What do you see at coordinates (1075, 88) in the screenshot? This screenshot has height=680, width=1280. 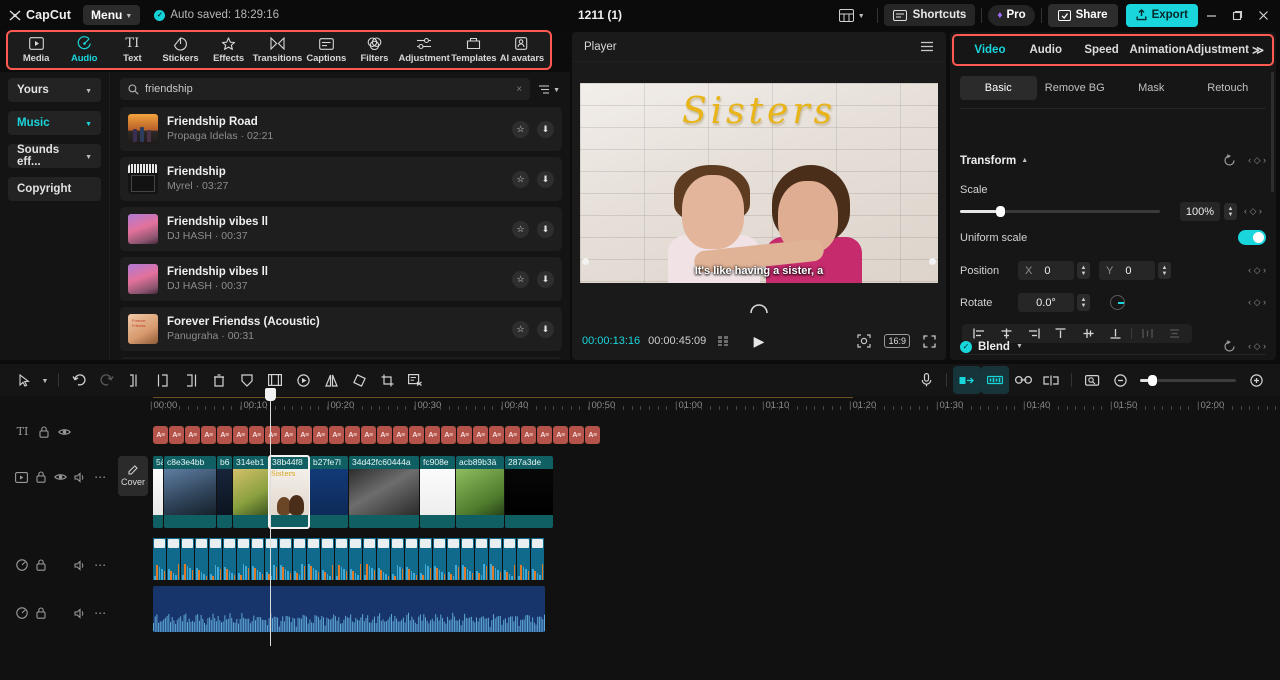 I see `subtab-remove-bg: Remove BG` at bounding box center [1075, 88].